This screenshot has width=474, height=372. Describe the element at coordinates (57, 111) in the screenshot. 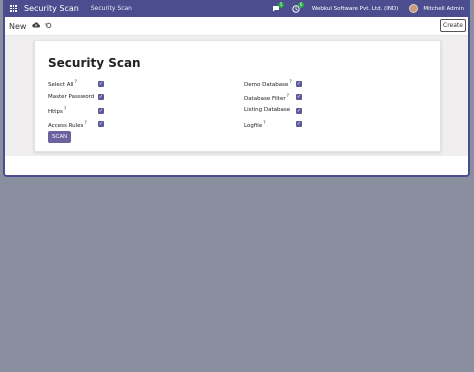

I see `field-label-https: Https?` at that location.